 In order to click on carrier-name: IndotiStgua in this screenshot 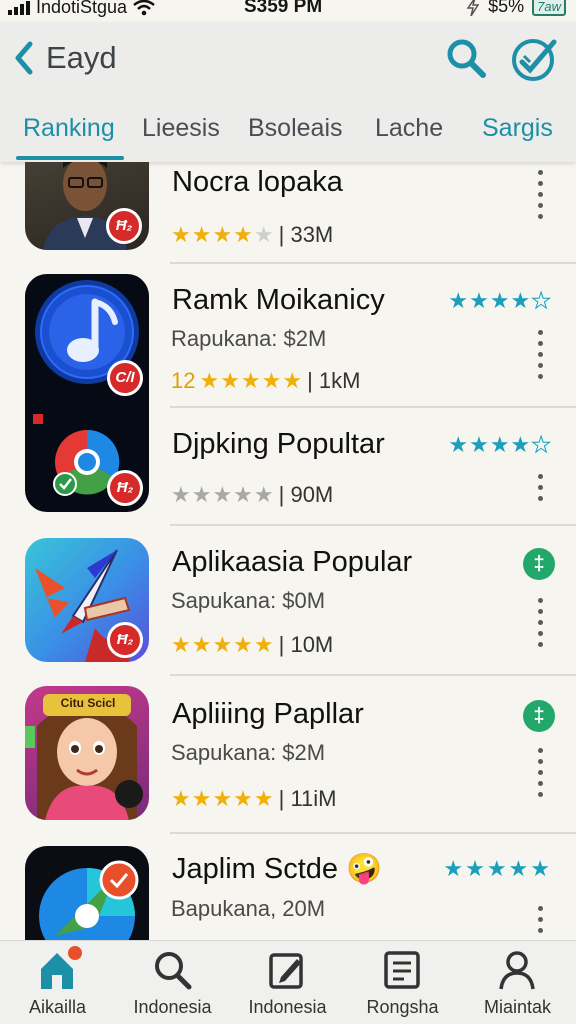, I will do `click(82, 8)`.